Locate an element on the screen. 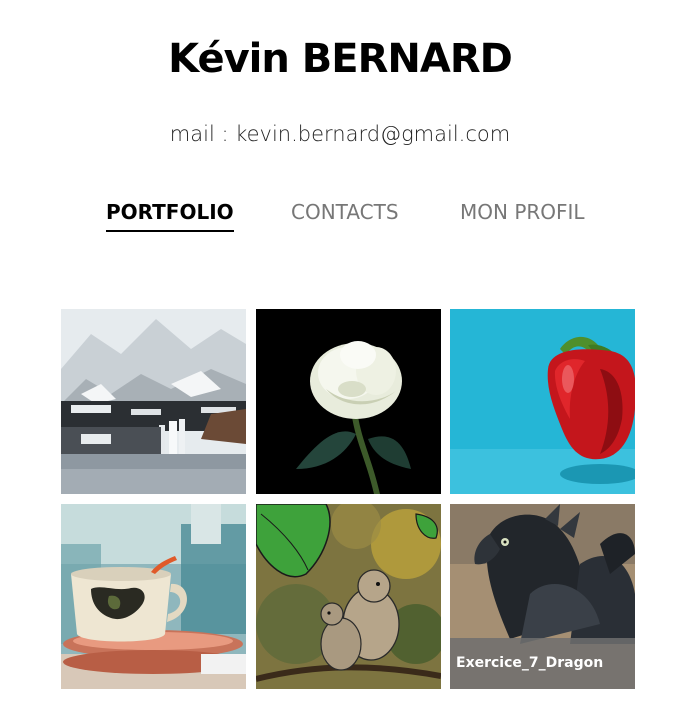 The image size is (680, 712). gallery-tile-pepper is located at coordinates (542, 401).